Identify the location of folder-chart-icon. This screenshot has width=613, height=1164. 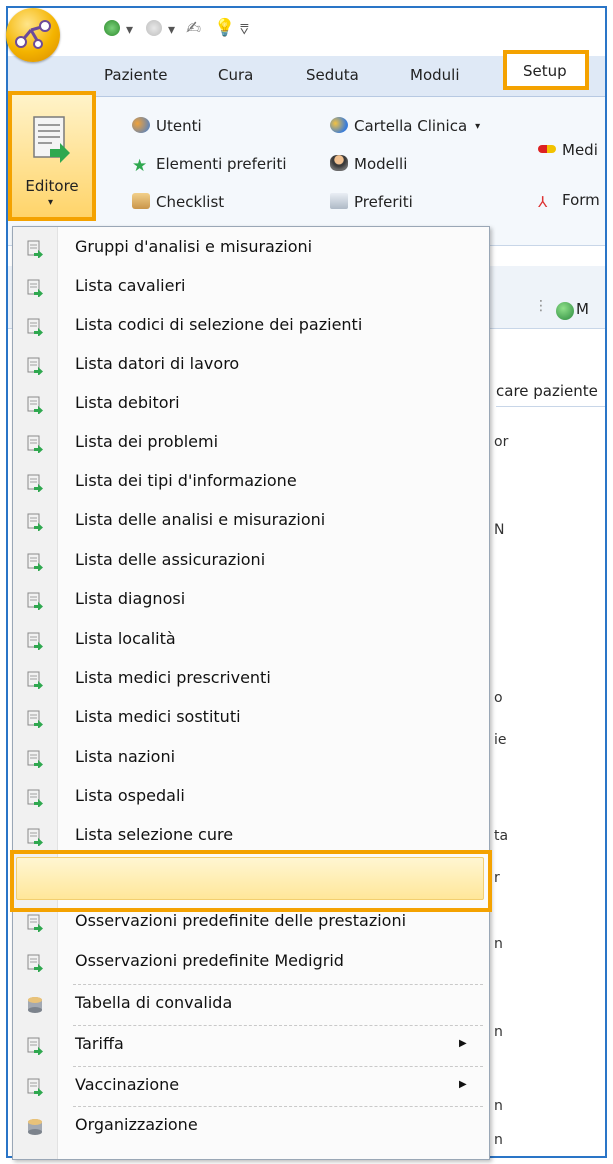
(339, 125).